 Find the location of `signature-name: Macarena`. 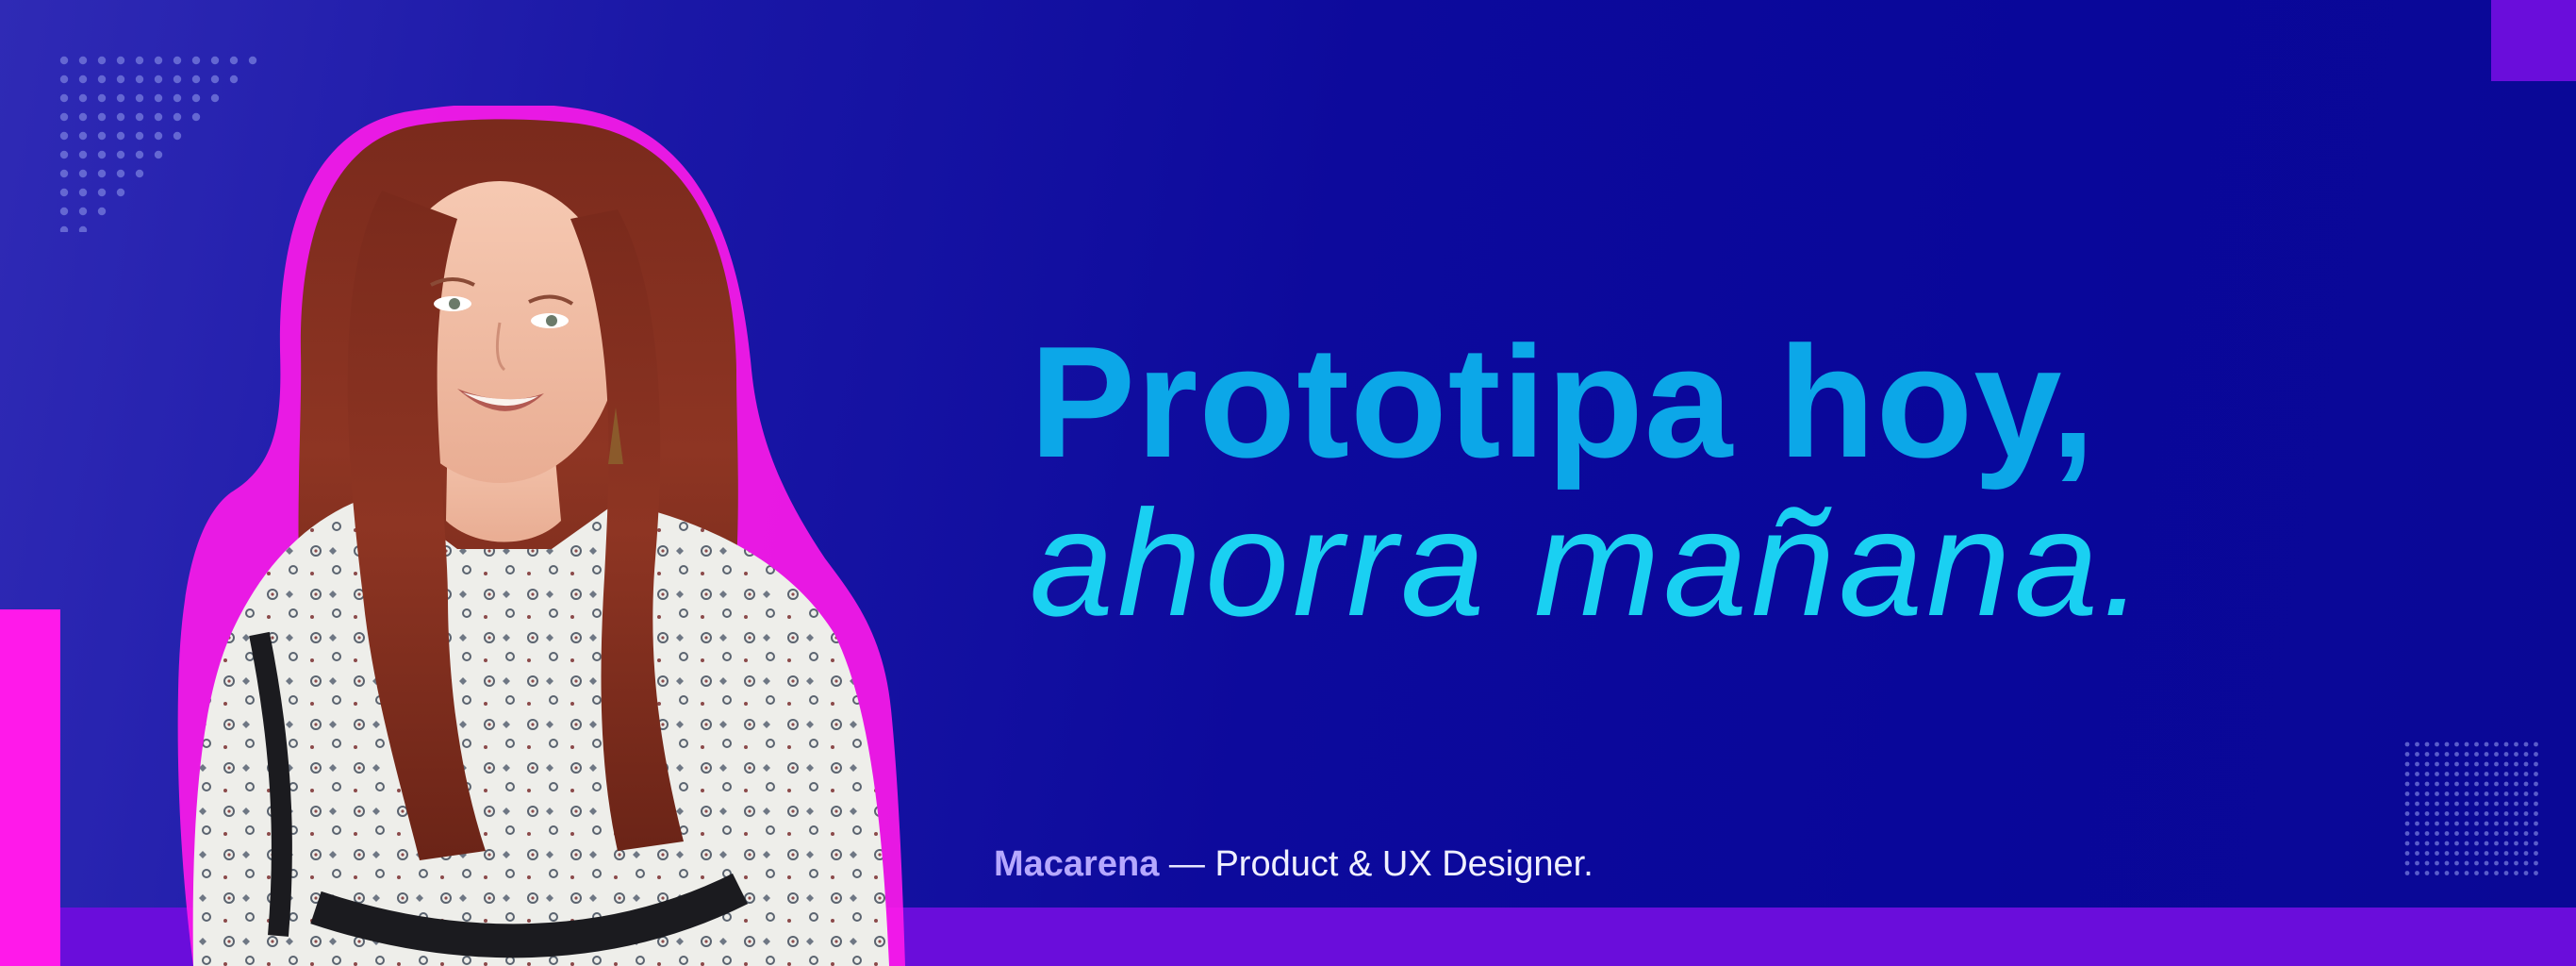

signature-name: Macarena is located at coordinates (1077, 864).